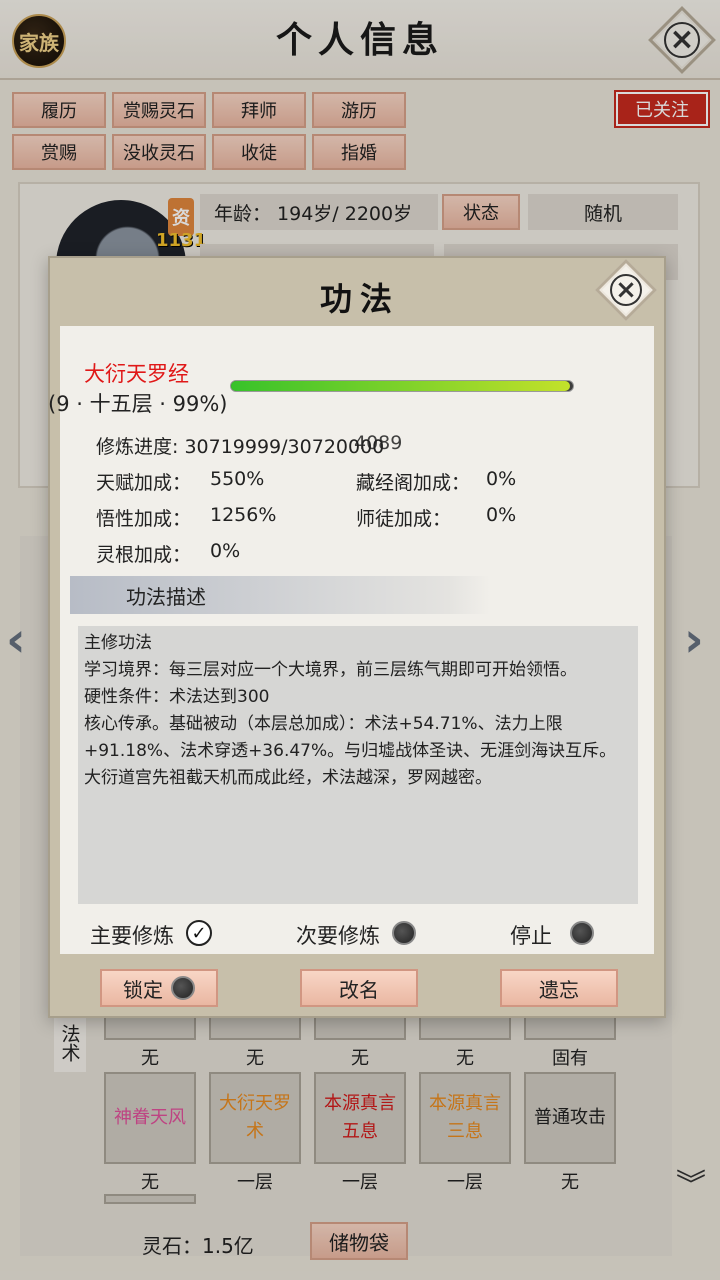 This screenshot has width=720, height=1280. Describe the element at coordinates (225, 551) in the screenshot. I see `root-value: 0%` at that location.